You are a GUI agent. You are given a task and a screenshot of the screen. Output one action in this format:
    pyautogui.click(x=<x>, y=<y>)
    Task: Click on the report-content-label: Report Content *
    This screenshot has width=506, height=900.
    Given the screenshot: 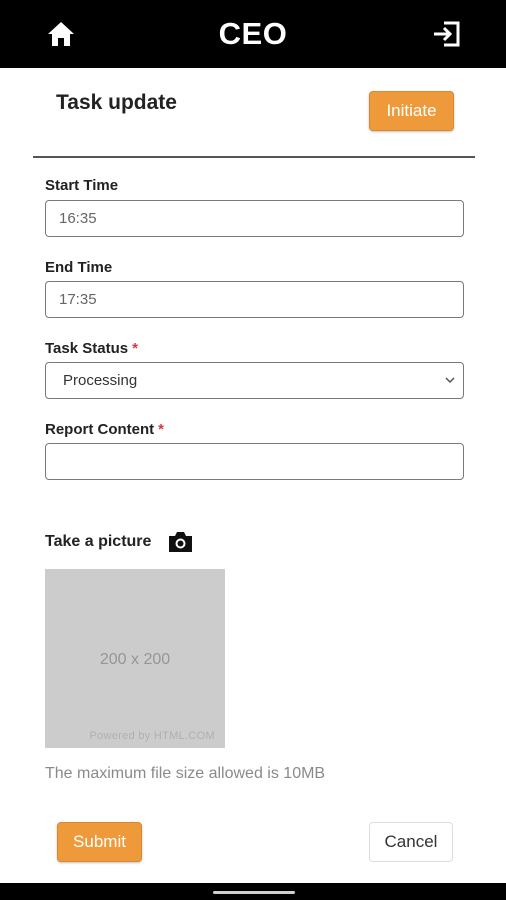 What is the action you would take?
    pyautogui.click(x=104, y=429)
    